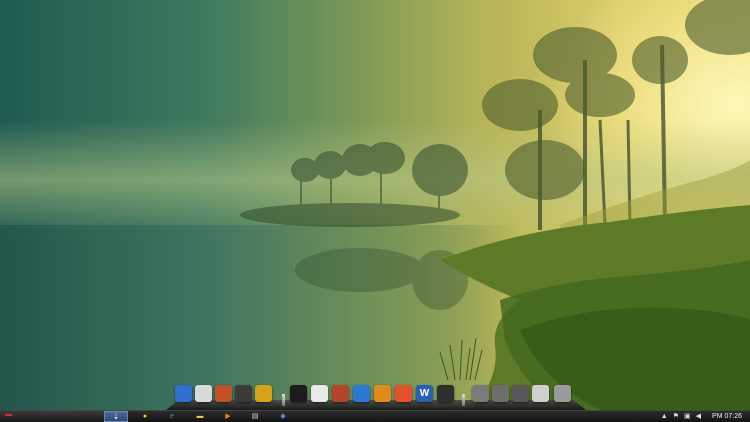 This screenshot has width=750, height=422. What do you see at coordinates (664, 416) in the screenshot?
I see `show-hidden-icon: ▲` at bounding box center [664, 416].